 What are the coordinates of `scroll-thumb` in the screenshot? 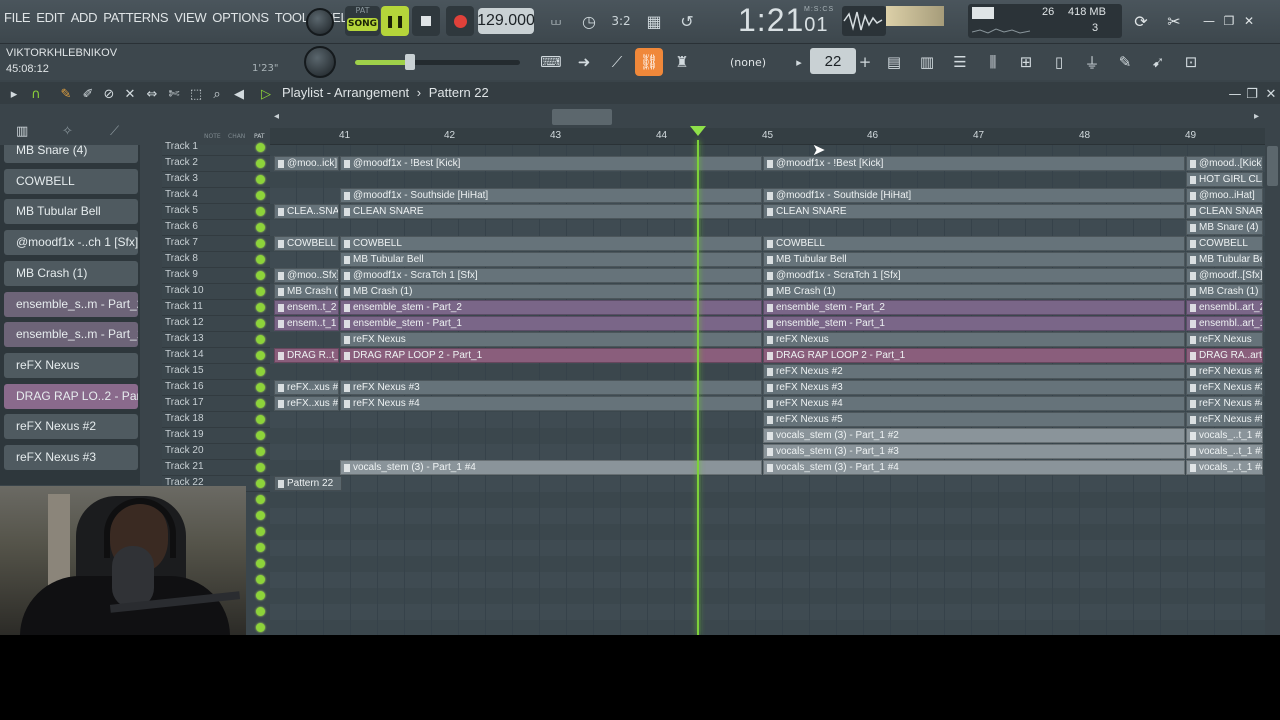 It's located at (582, 117).